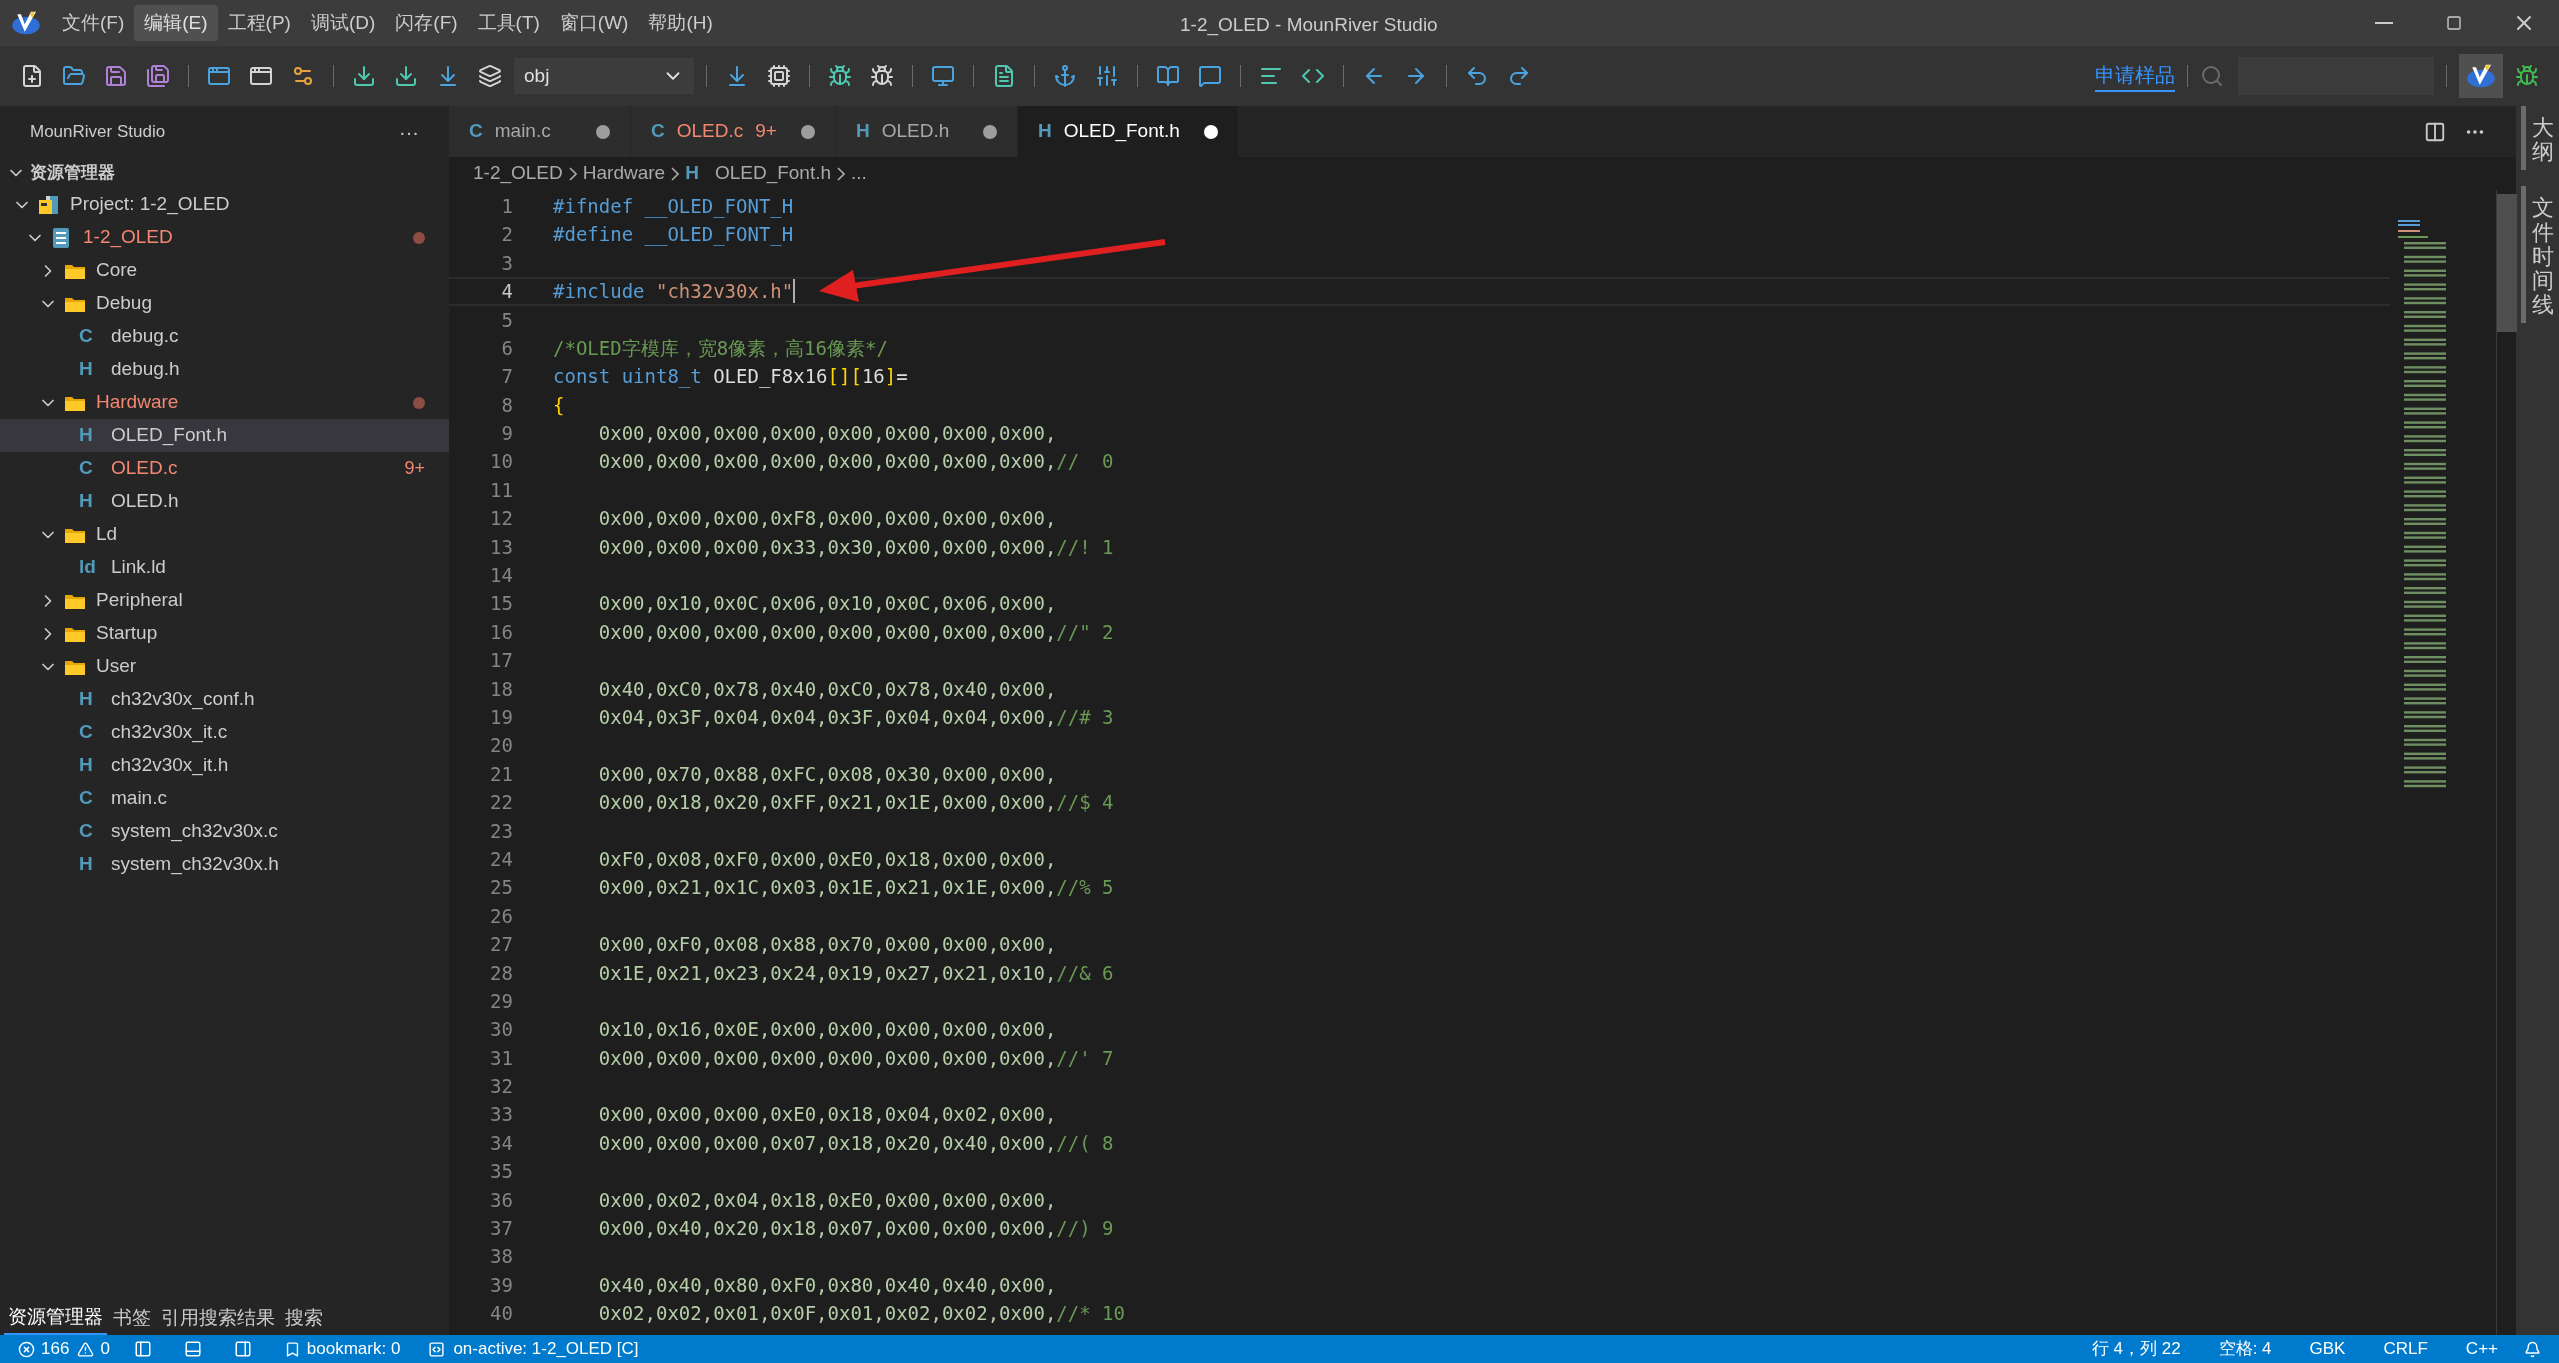 Image resolution: width=2559 pixels, height=1363 pixels. What do you see at coordinates (540, 131) in the screenshot?
I see `editor-tab: C main.c` at bounding box center [540, 131].